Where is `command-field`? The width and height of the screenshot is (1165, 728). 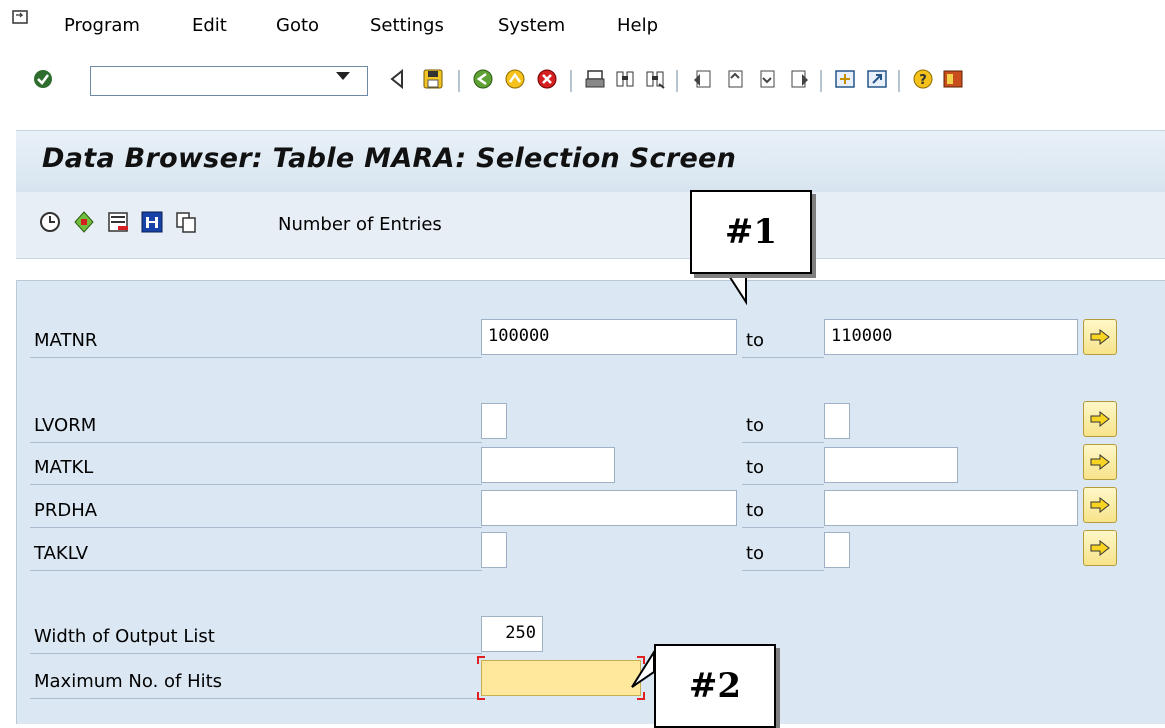 command-field is located at coordinates (229, 81).